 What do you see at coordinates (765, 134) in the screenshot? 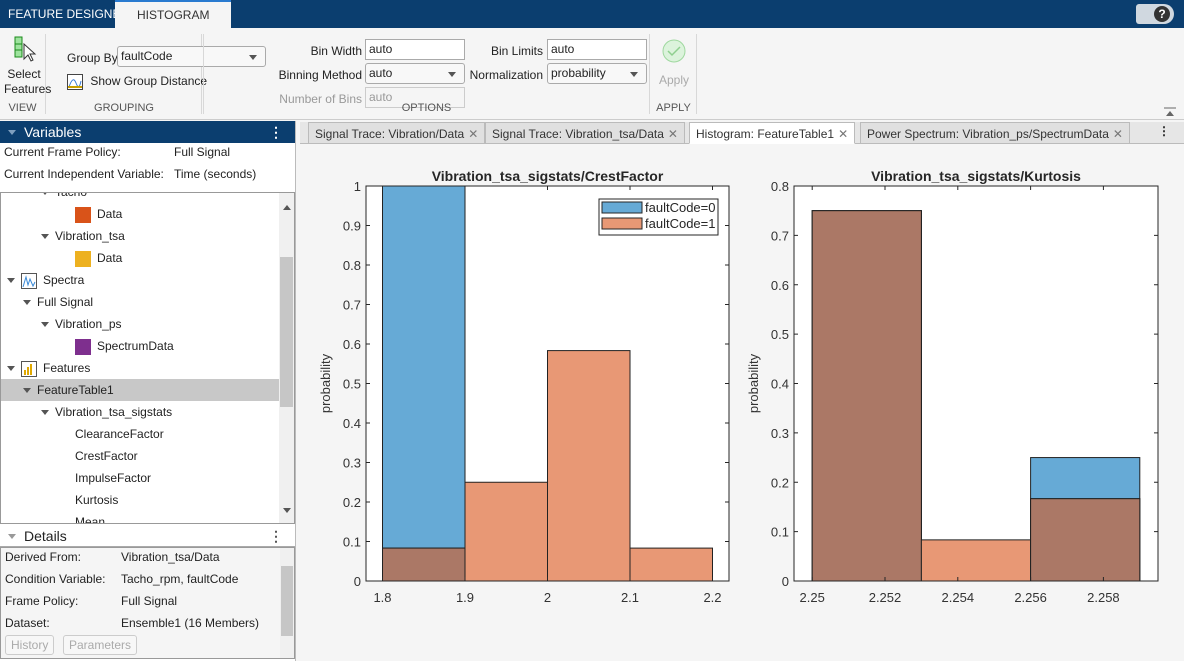
I see `doc-tab-label: Histogram: FeatureTable1` at bounding box center [765, 134].